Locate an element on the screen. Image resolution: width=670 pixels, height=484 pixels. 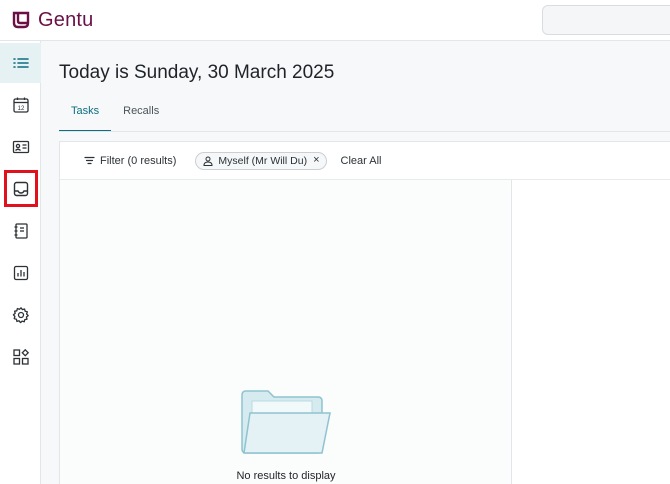
inbox-icon is located at coordinates (20, 189).